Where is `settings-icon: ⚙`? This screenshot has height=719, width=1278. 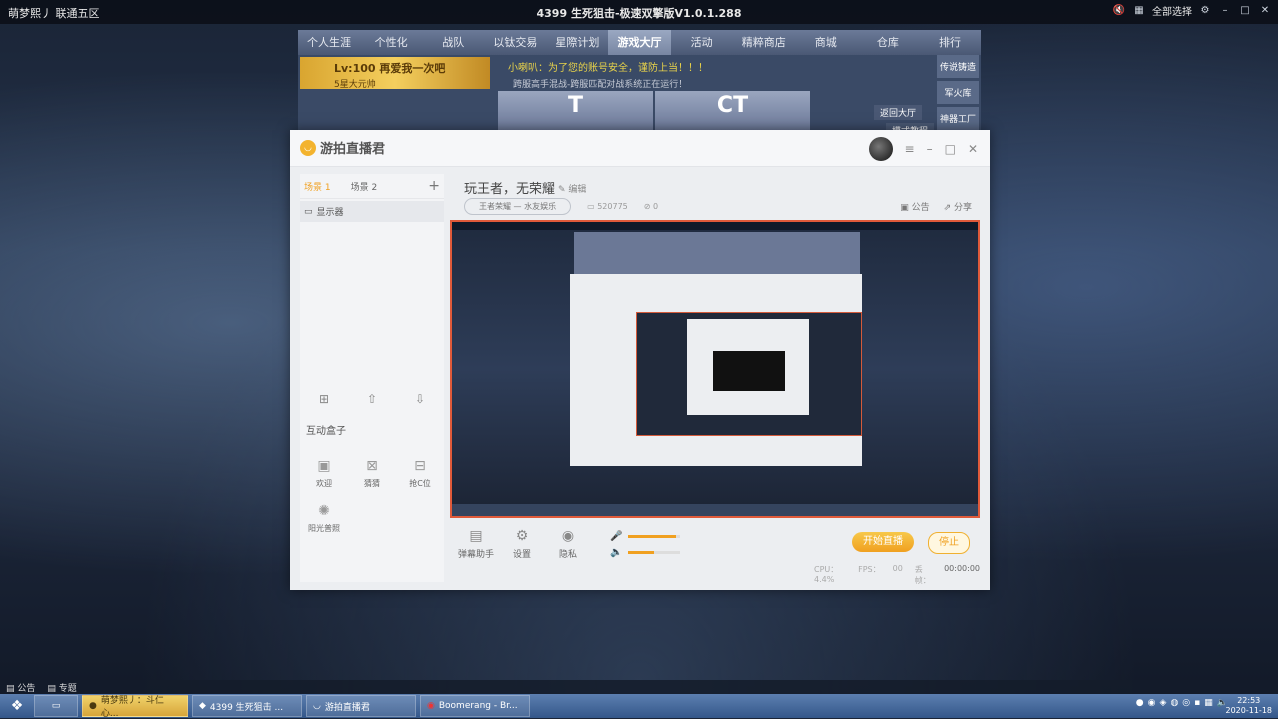 settings-icon: ⚙ is located at coordinates (1205, 11).